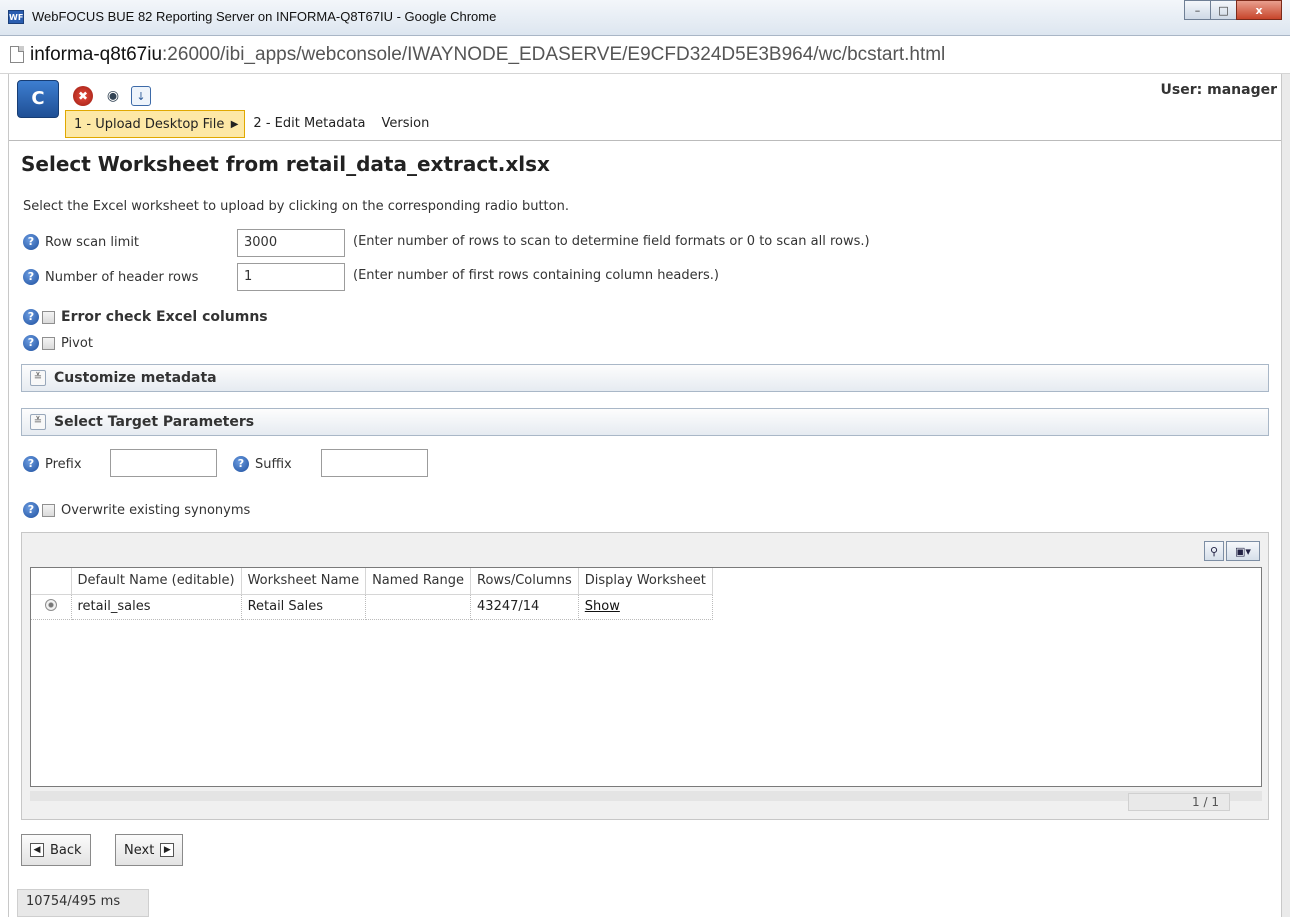  Describe the element at coordinates (1223, 10) in the screenshot. I see `maximize-button: □` at that location.